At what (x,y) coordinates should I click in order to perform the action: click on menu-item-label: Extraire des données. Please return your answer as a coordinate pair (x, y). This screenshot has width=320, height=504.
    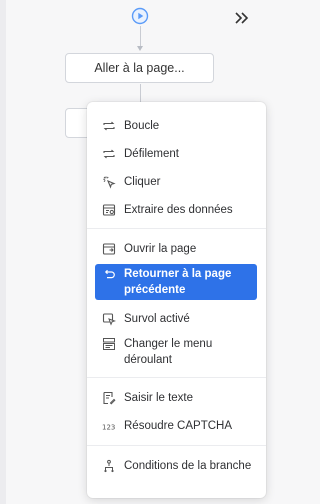
    Looking at the image, I should click on (178, 210).